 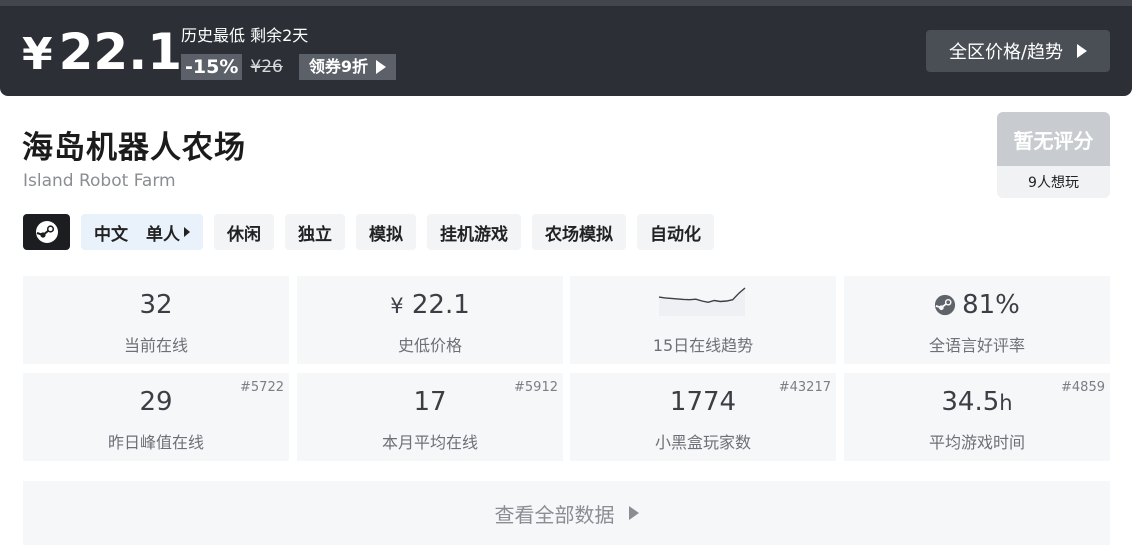 What do you see at coordinates (156, 305) in the screenshot?
I see `stat-value: 32` at bounding box center [156, 305].